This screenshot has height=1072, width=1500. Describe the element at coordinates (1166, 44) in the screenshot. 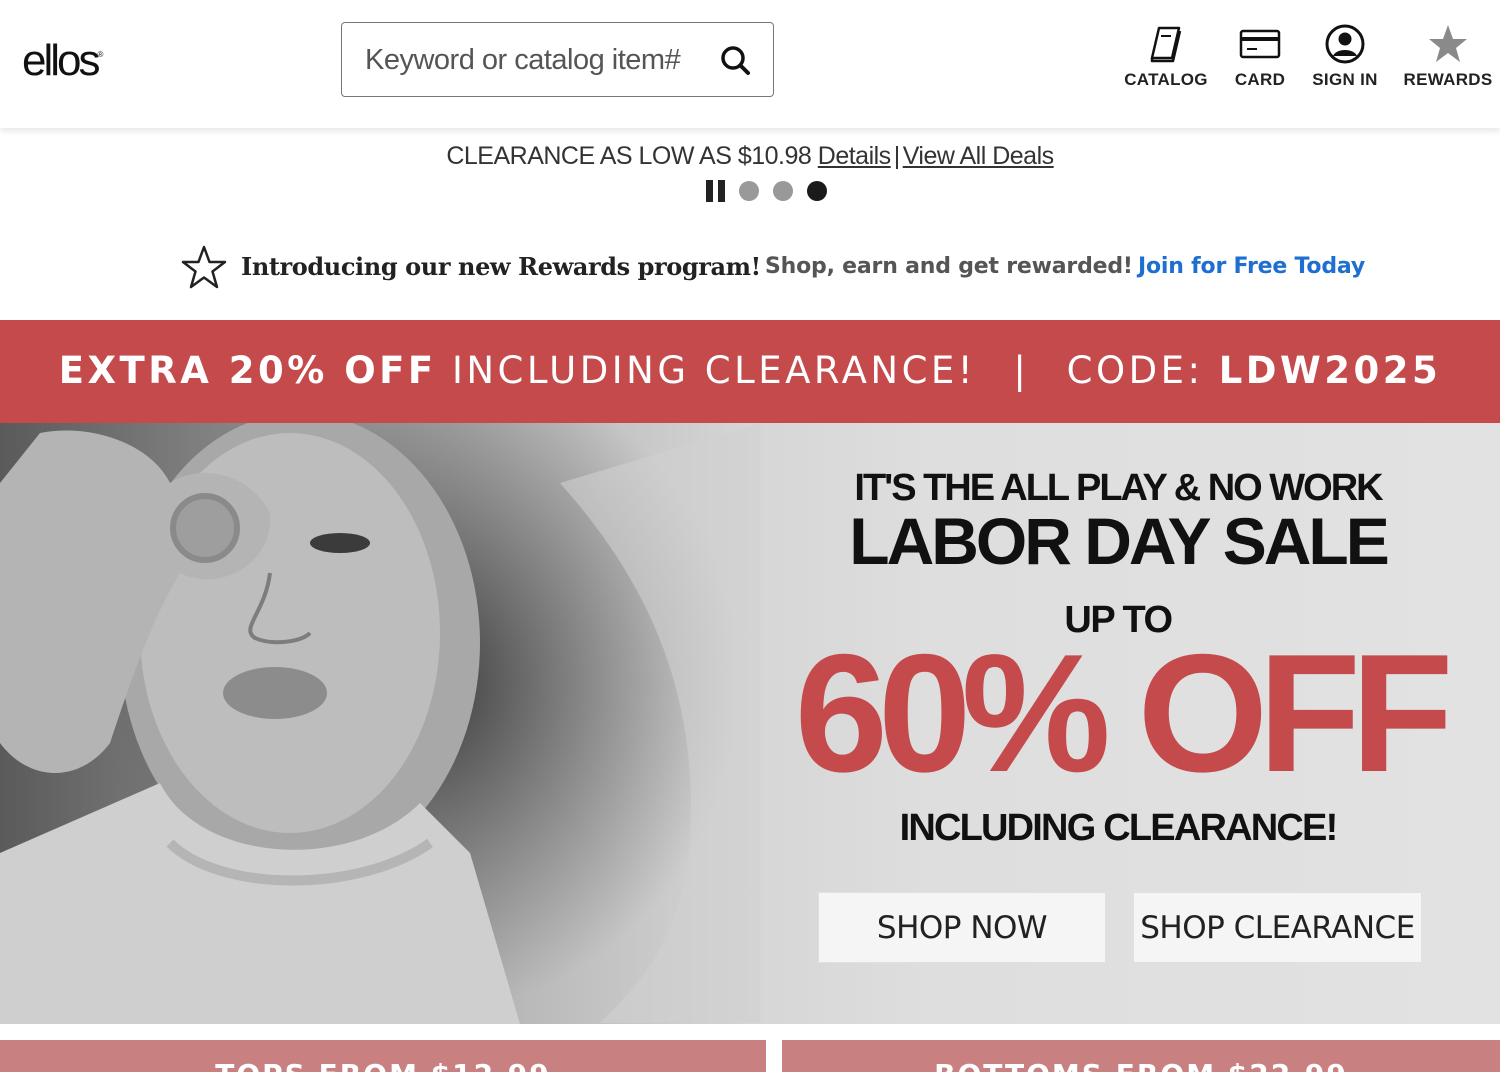

I see `catalog-icon` at that location.